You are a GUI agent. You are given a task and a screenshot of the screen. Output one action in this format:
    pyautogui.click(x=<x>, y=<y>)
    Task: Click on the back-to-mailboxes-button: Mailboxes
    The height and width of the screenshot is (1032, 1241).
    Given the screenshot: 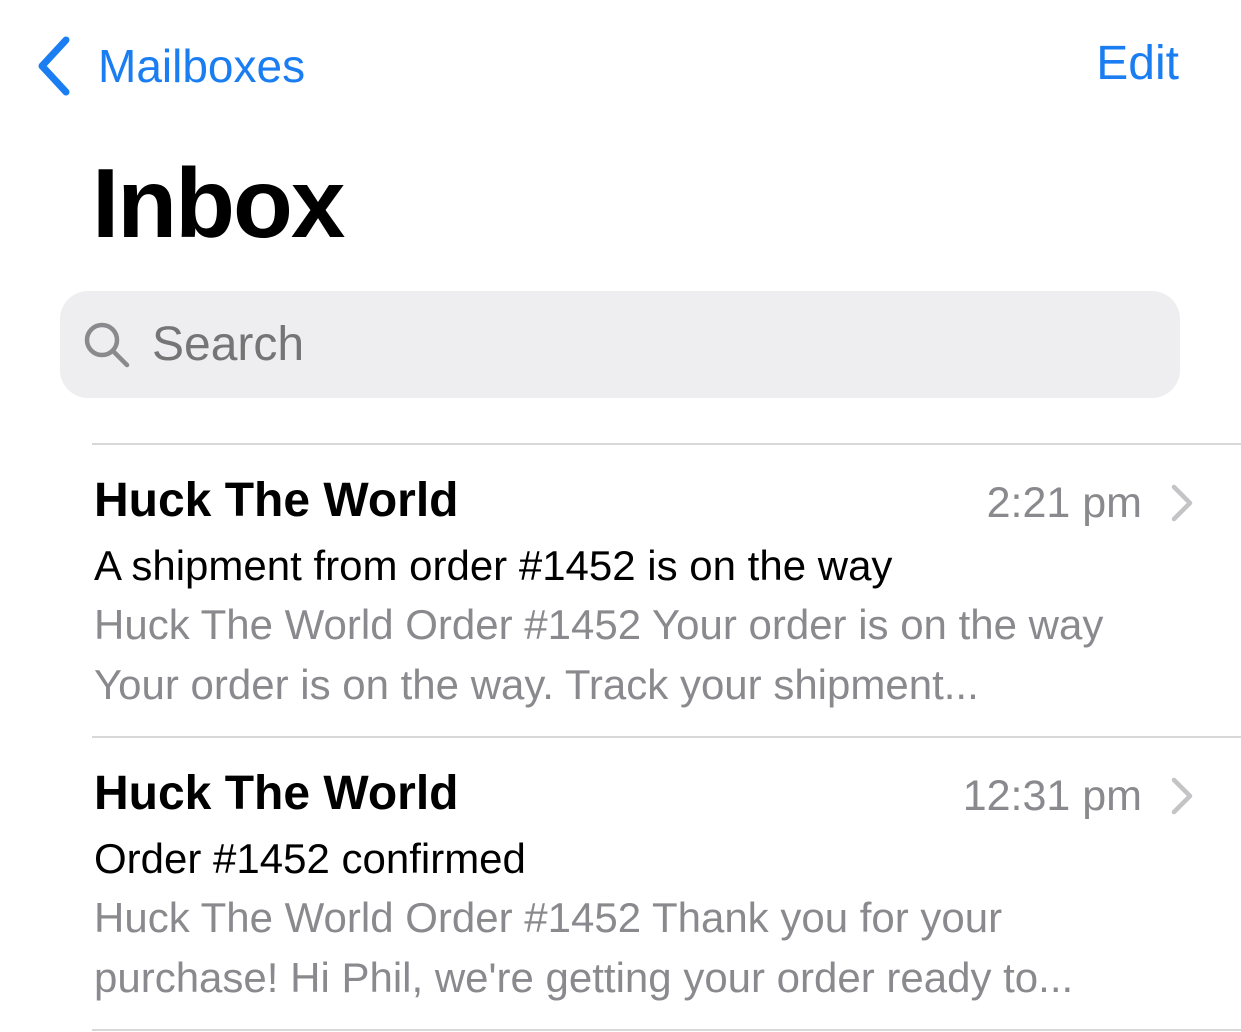 What is the action you would take?
    pyautogui.click(x=170, y=66)
    